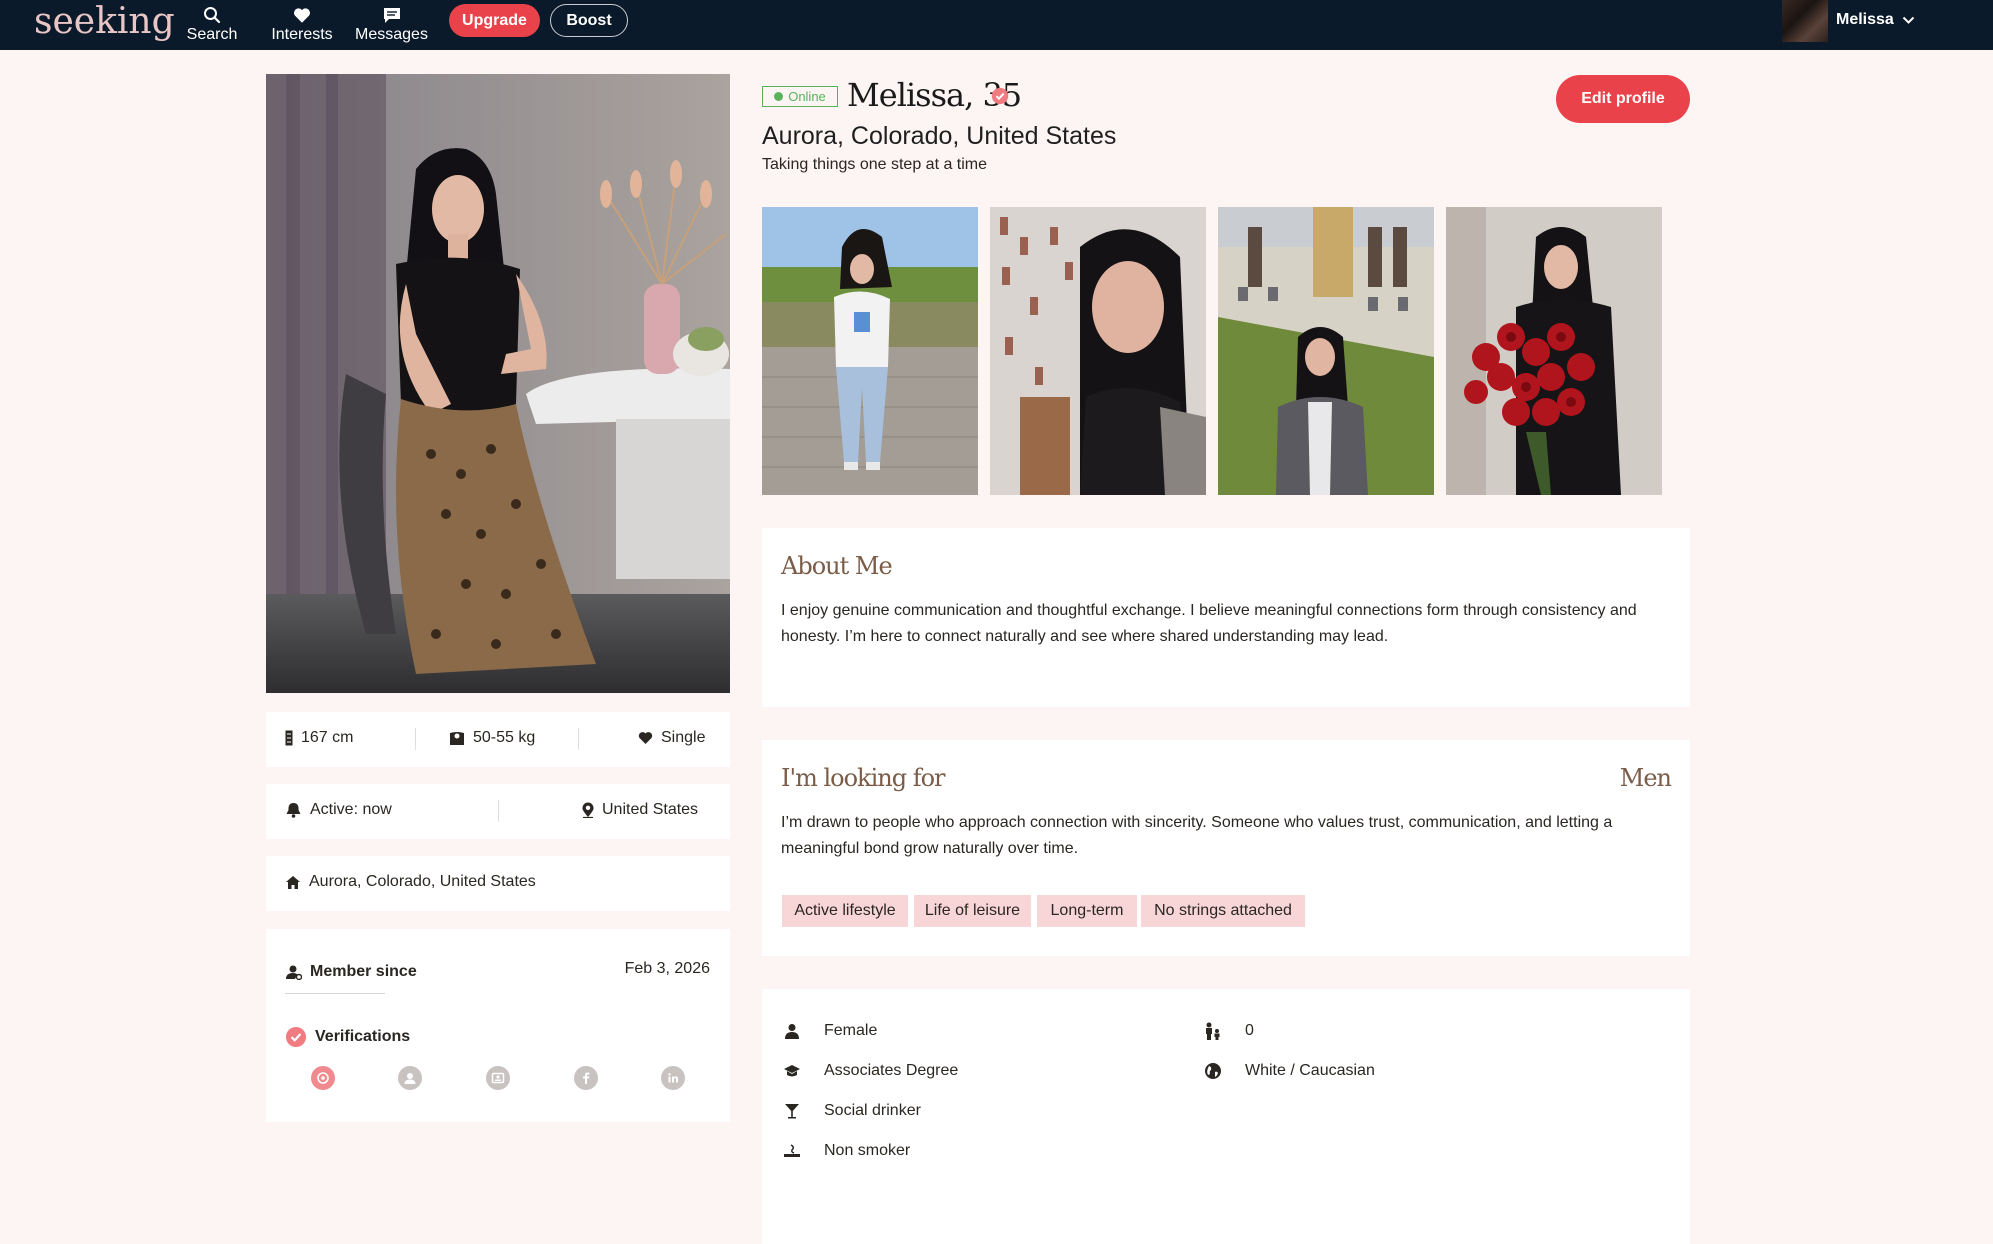 The height and width of the screenshot is (1244, 1993). I want to click on activity-card: Active: now United States, so click(498, 811).